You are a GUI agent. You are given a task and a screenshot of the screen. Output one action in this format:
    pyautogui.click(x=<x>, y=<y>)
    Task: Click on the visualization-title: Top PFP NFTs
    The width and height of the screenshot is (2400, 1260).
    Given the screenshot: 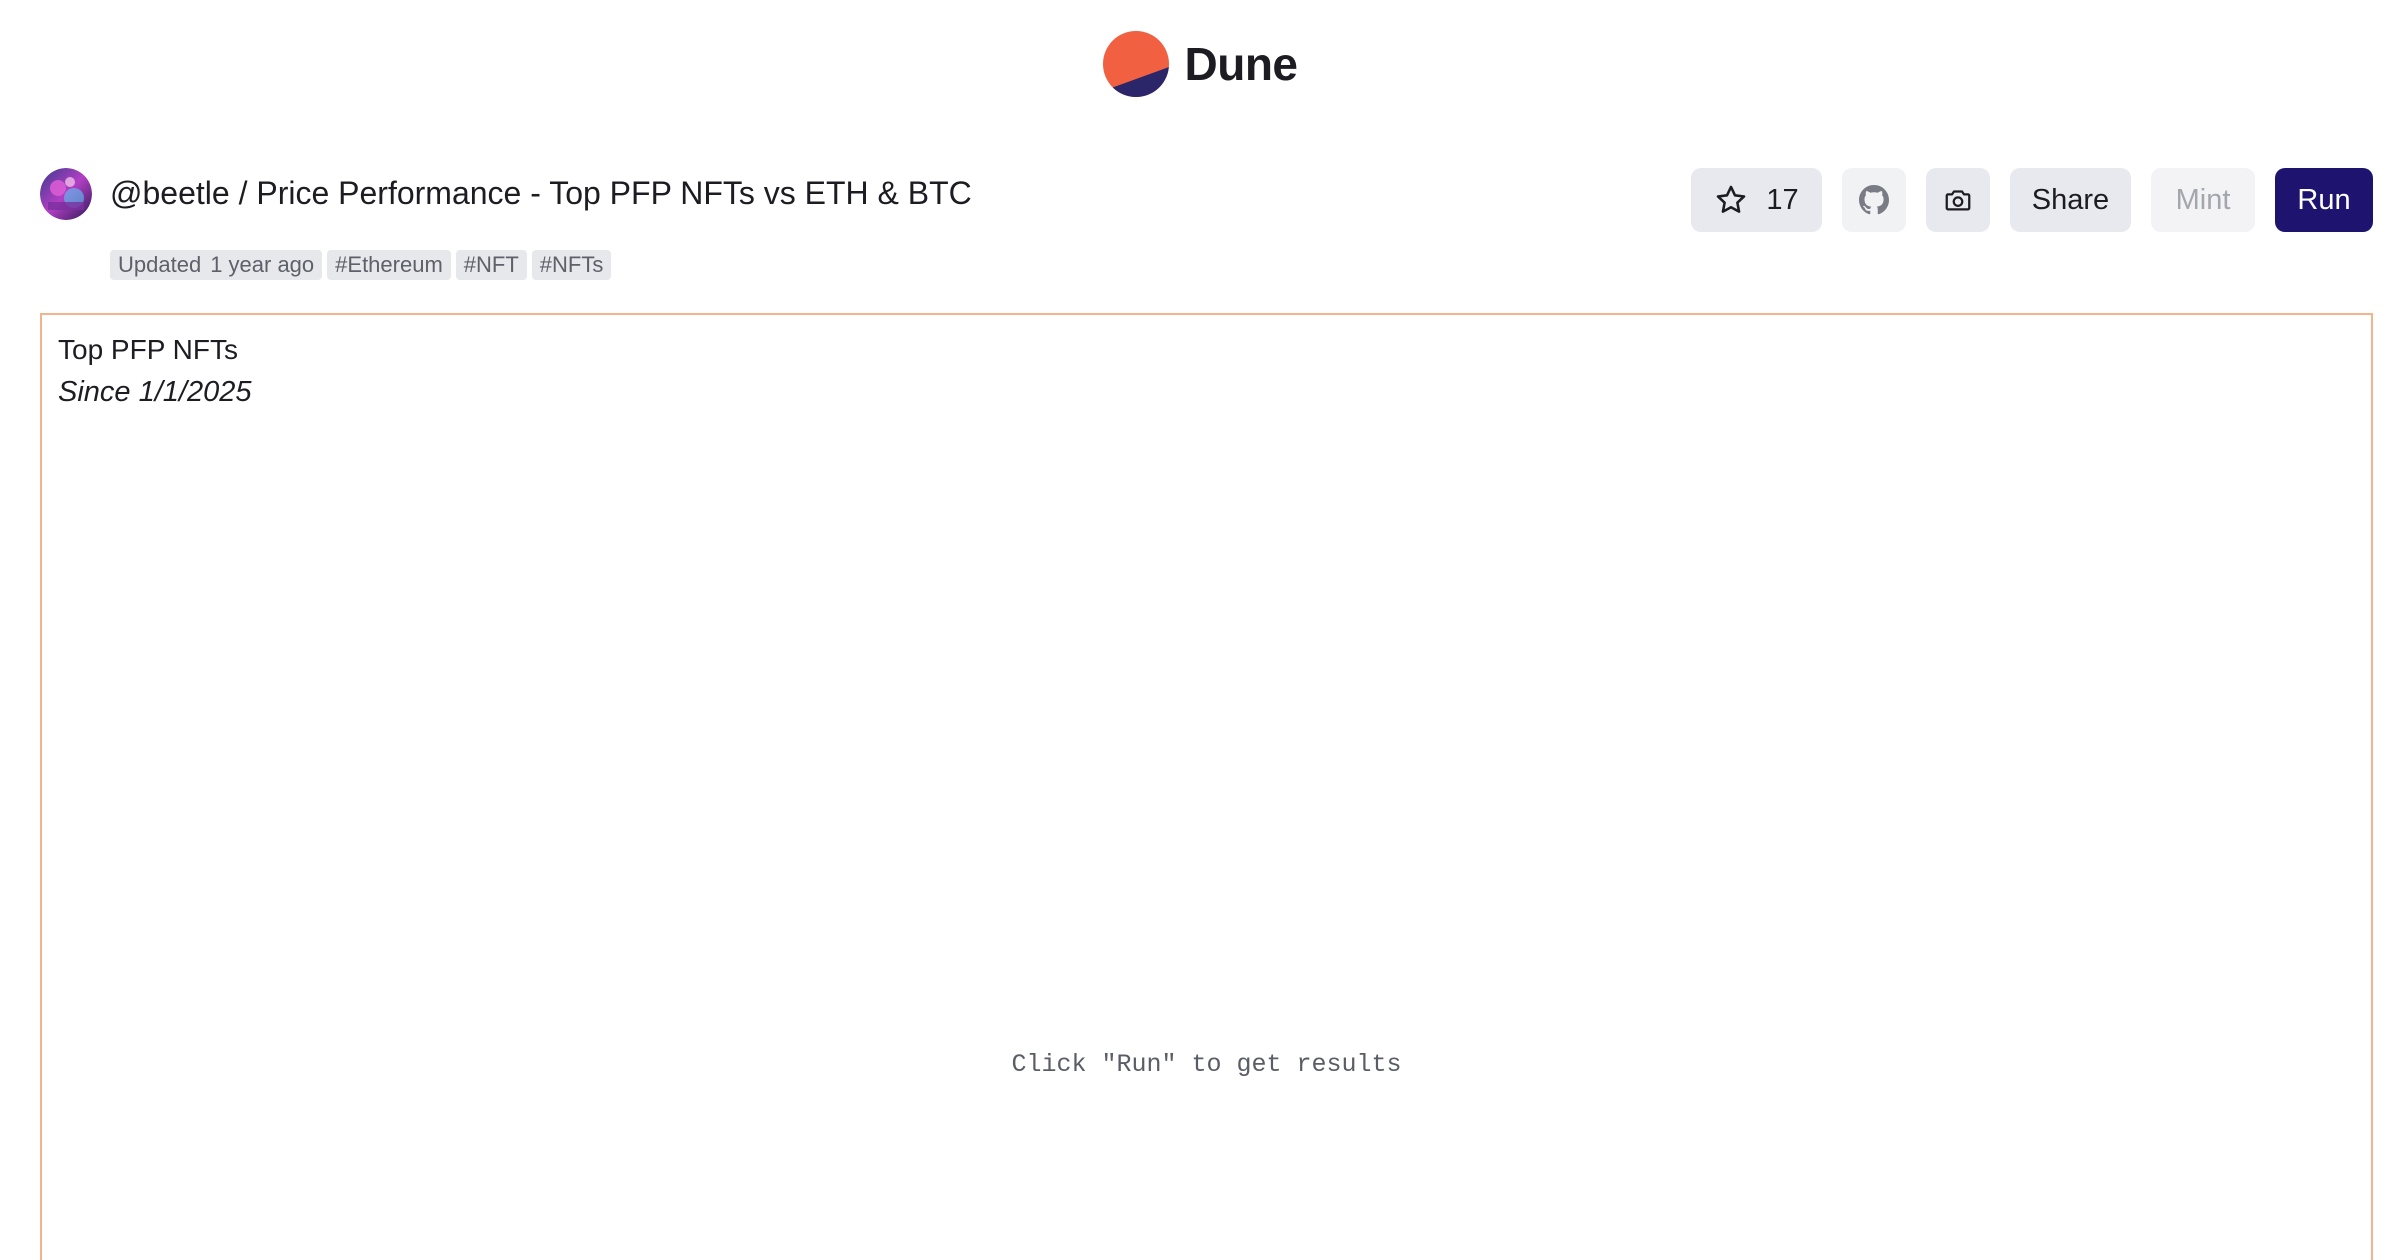 What is the action you would take?
    pyautogui.click(x=148, y=349)
    